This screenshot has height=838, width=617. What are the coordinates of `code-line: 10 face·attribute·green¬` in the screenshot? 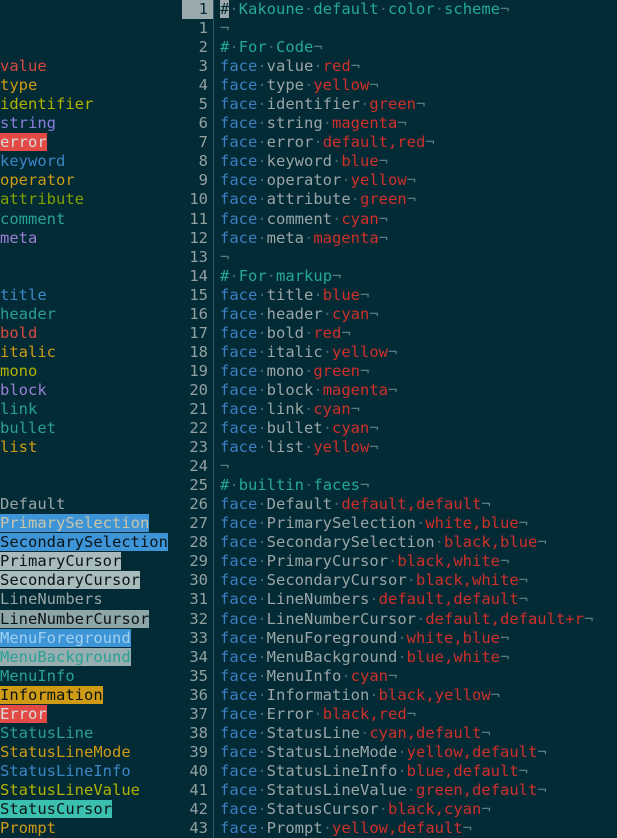 It's located at (399, 200).